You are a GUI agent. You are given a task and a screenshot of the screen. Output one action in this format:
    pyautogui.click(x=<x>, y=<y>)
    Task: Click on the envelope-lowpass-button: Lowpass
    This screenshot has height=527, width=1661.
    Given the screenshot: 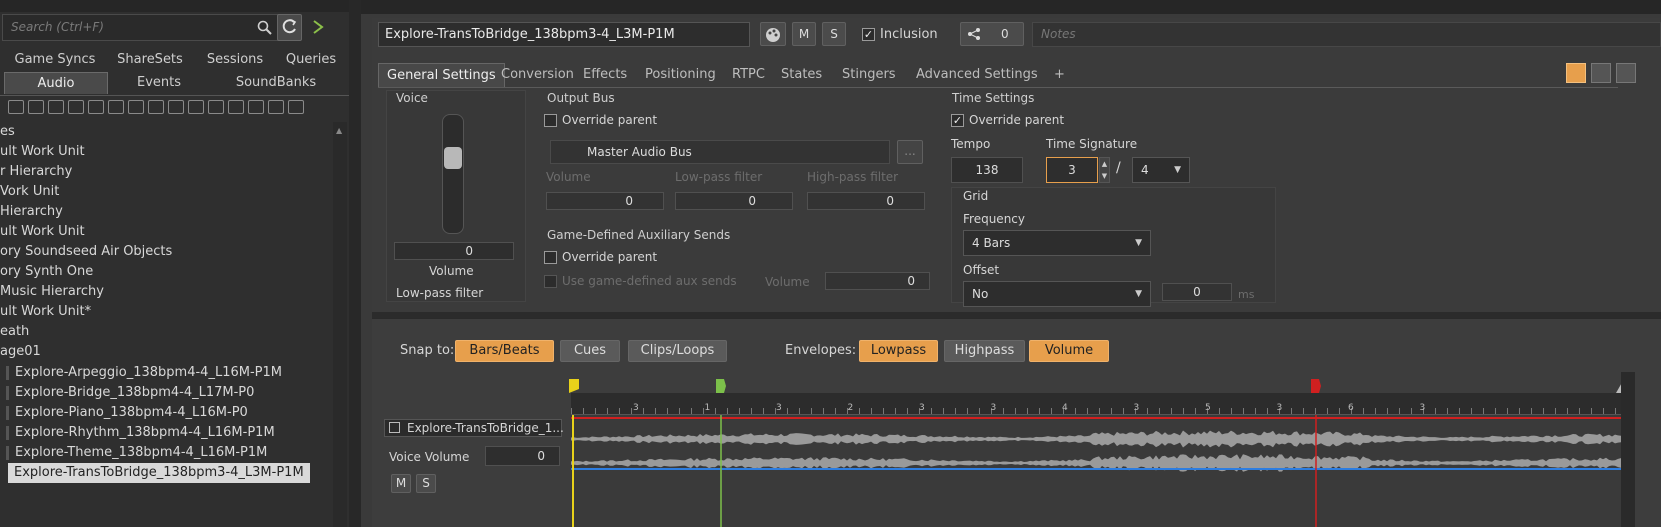 What is the action you would take?
    pyautogui.click(x=898, y=351)
    